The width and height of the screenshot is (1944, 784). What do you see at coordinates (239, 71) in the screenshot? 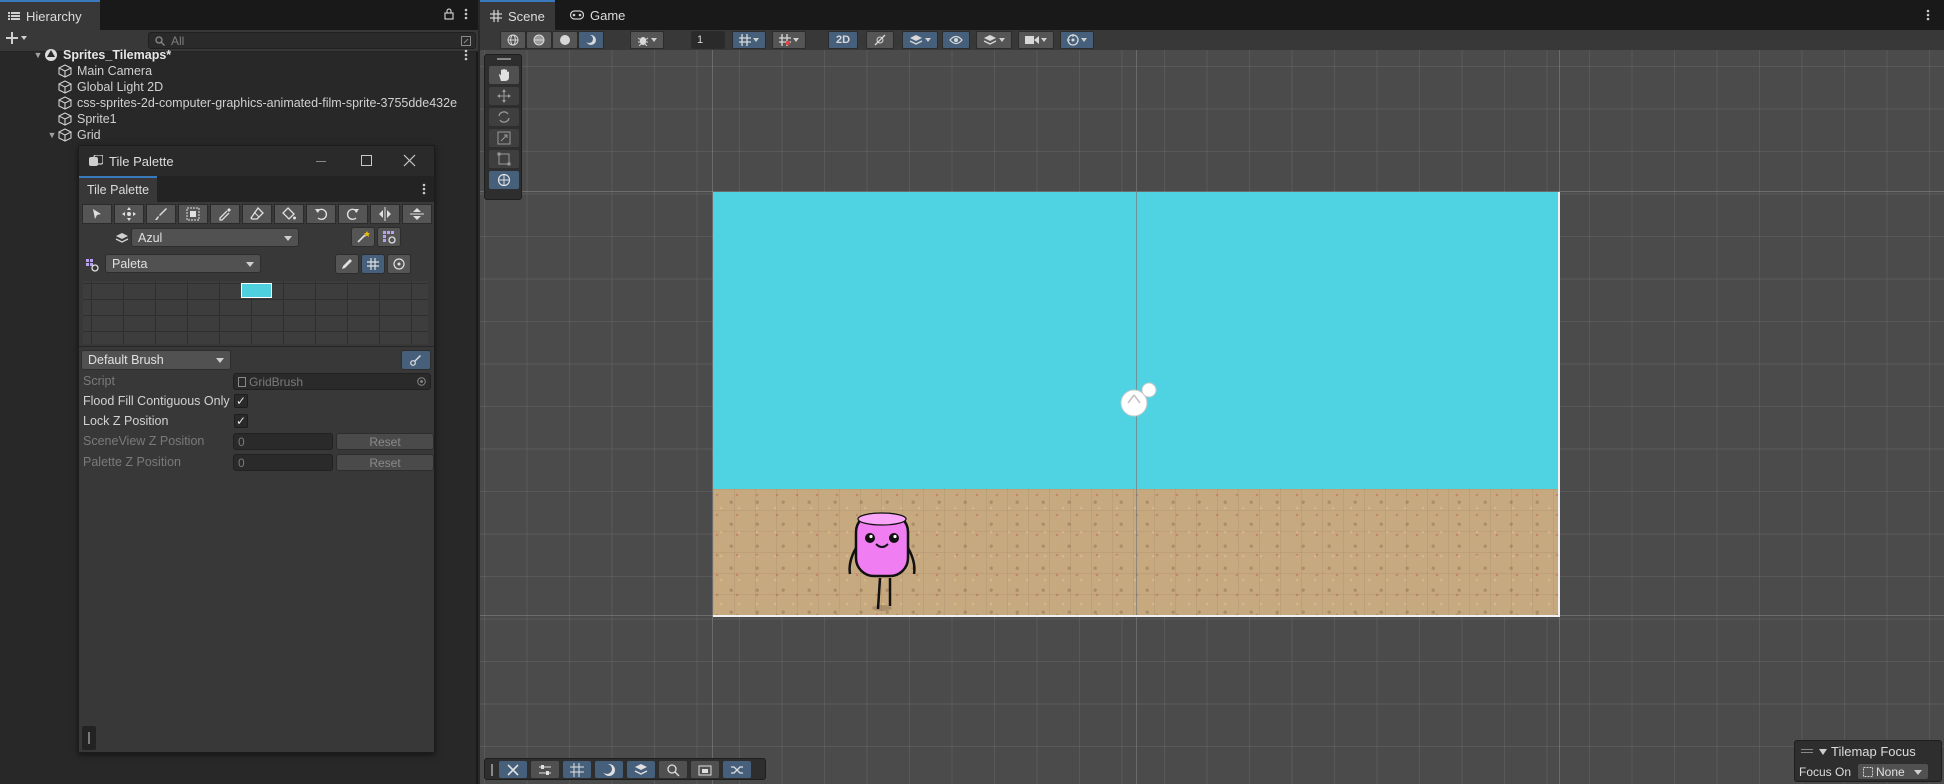
I see `tree-item-main-camera: Main Camera` at bounding box center [239, 71].